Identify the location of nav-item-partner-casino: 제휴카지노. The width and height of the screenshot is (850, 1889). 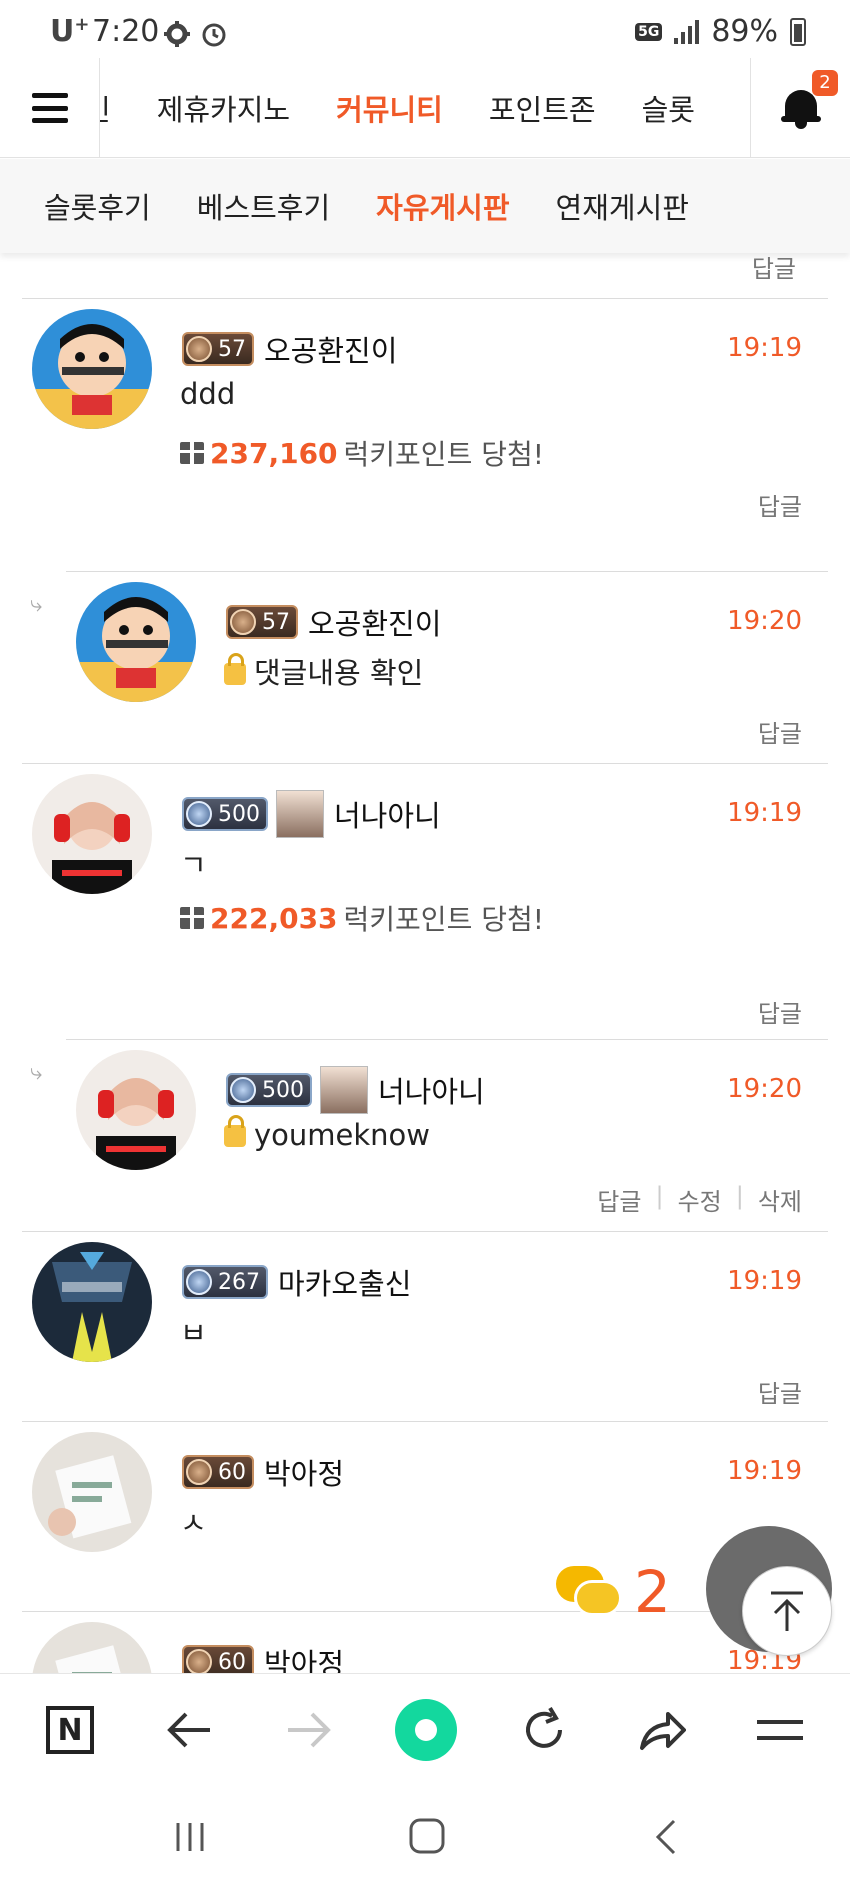
(223, 108).